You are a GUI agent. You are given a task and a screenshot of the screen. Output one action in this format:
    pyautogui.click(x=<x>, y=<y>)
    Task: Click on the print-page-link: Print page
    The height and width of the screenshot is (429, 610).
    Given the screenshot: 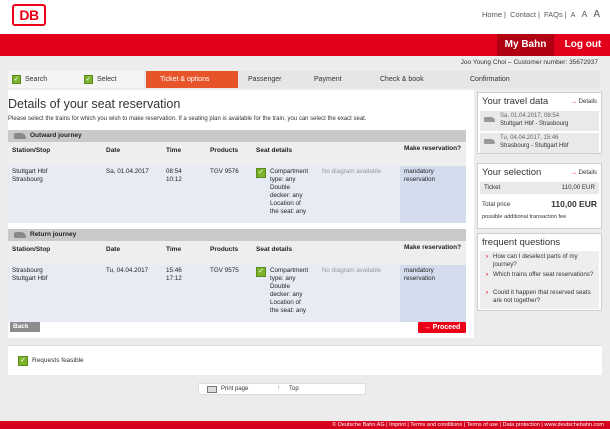 What is the action you would take?
    pyautogui.click(x=234, y=389)
    